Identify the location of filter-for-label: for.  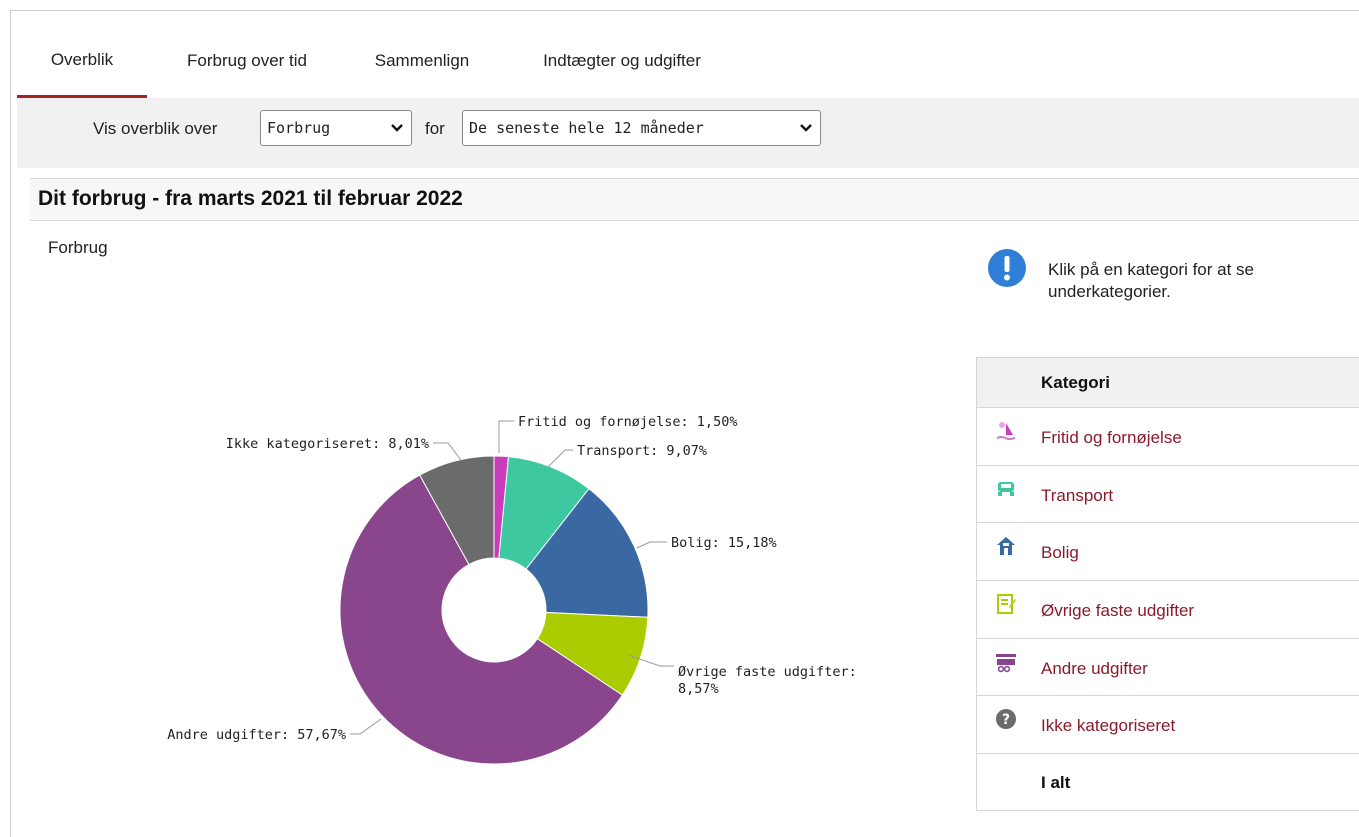
(435, 128).